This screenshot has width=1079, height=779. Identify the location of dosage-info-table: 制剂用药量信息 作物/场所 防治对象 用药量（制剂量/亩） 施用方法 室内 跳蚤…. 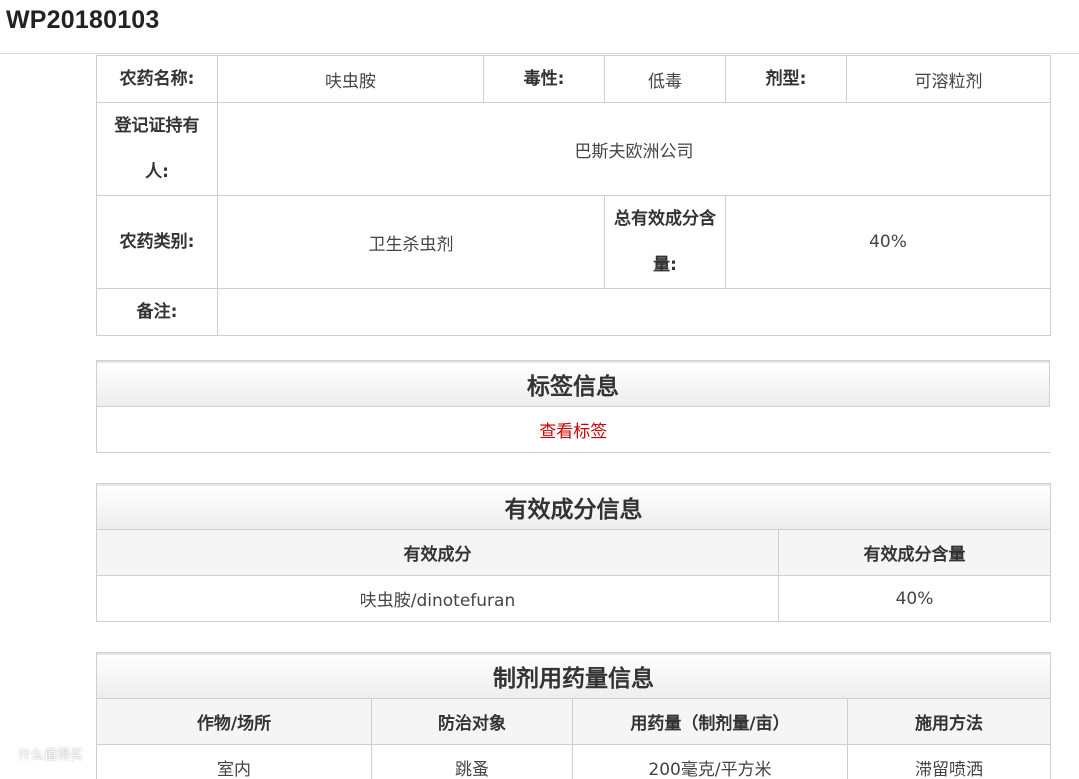
(573, 715).